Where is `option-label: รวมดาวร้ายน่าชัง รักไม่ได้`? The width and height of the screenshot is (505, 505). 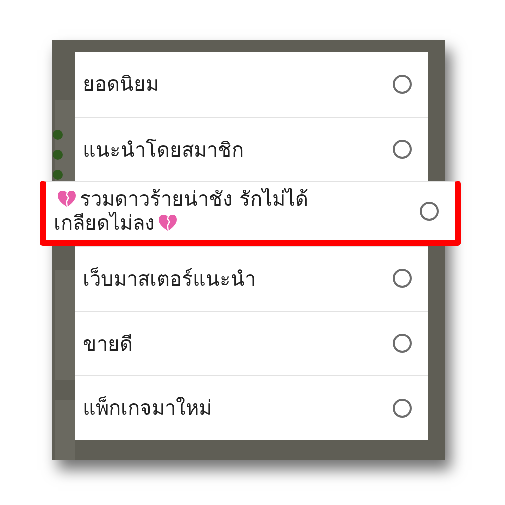 option-label: รวมดาวร้ายน่าชัง รักไม่ได้ is located at coordinates (194, 199).